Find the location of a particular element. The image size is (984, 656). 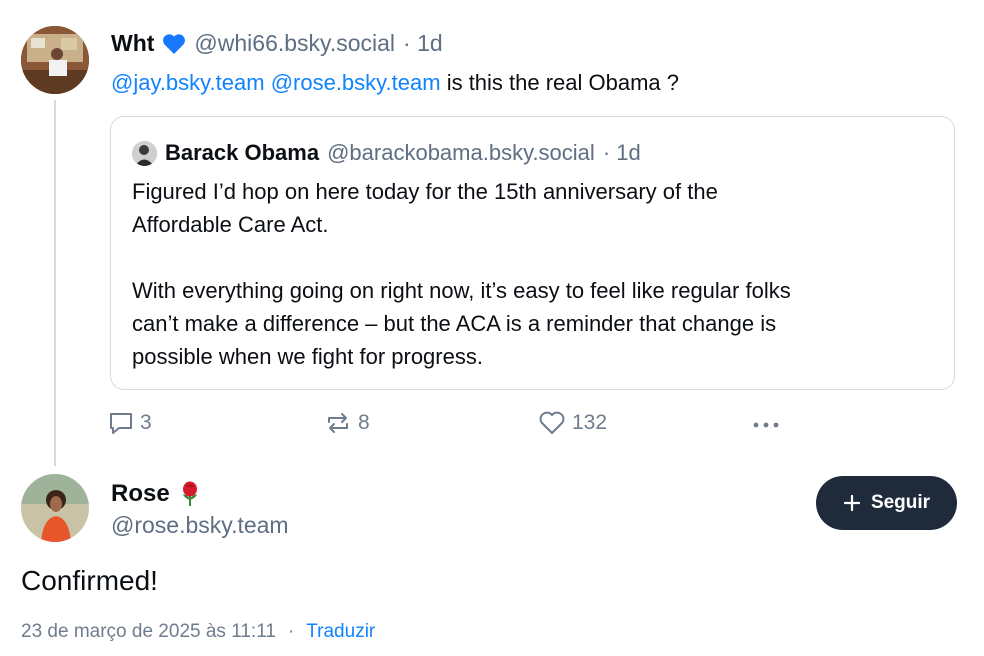

reply-author-name: Rose is located at coordinates (140, 494).